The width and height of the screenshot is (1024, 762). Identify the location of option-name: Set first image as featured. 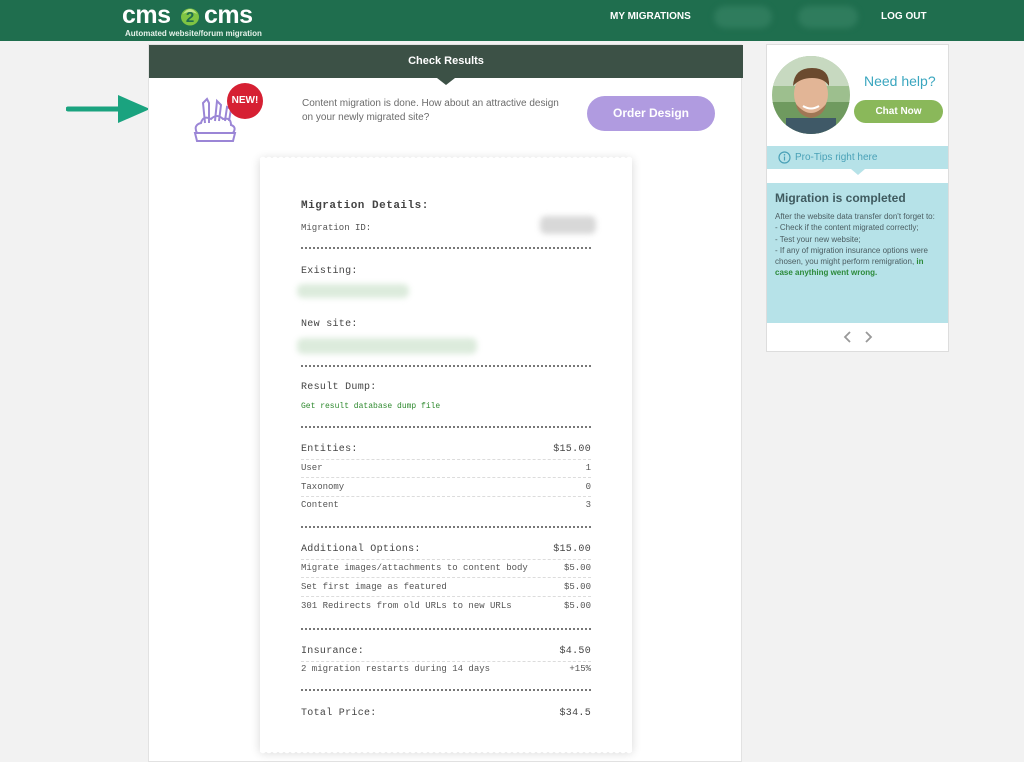
(374, 587).